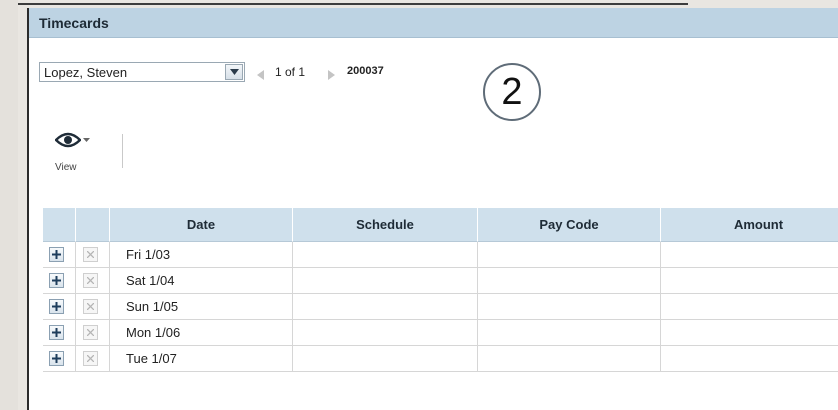  I want to click on dropdown-button, so click(234, 72).